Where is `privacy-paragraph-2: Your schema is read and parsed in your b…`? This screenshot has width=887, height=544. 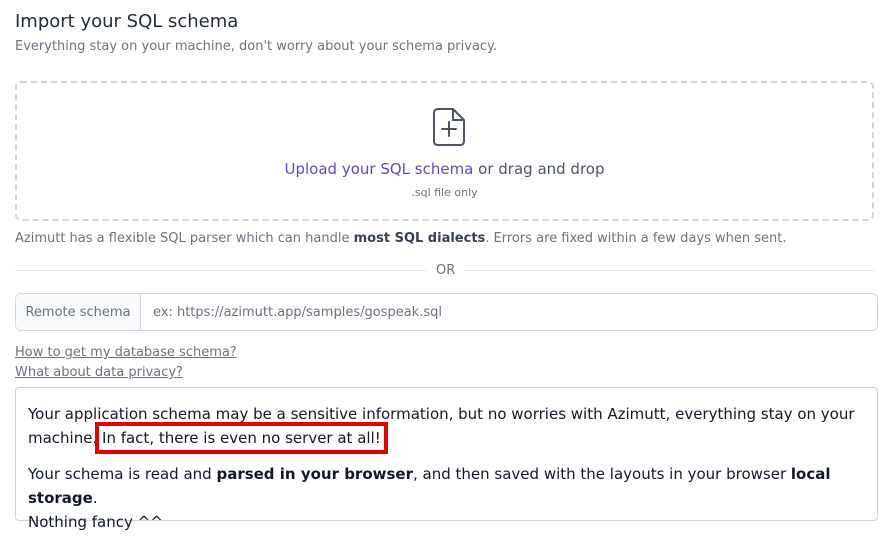
privacy-paragraph-2: Your schema is read and parsed in your b… is located at coordinates (429, 498).